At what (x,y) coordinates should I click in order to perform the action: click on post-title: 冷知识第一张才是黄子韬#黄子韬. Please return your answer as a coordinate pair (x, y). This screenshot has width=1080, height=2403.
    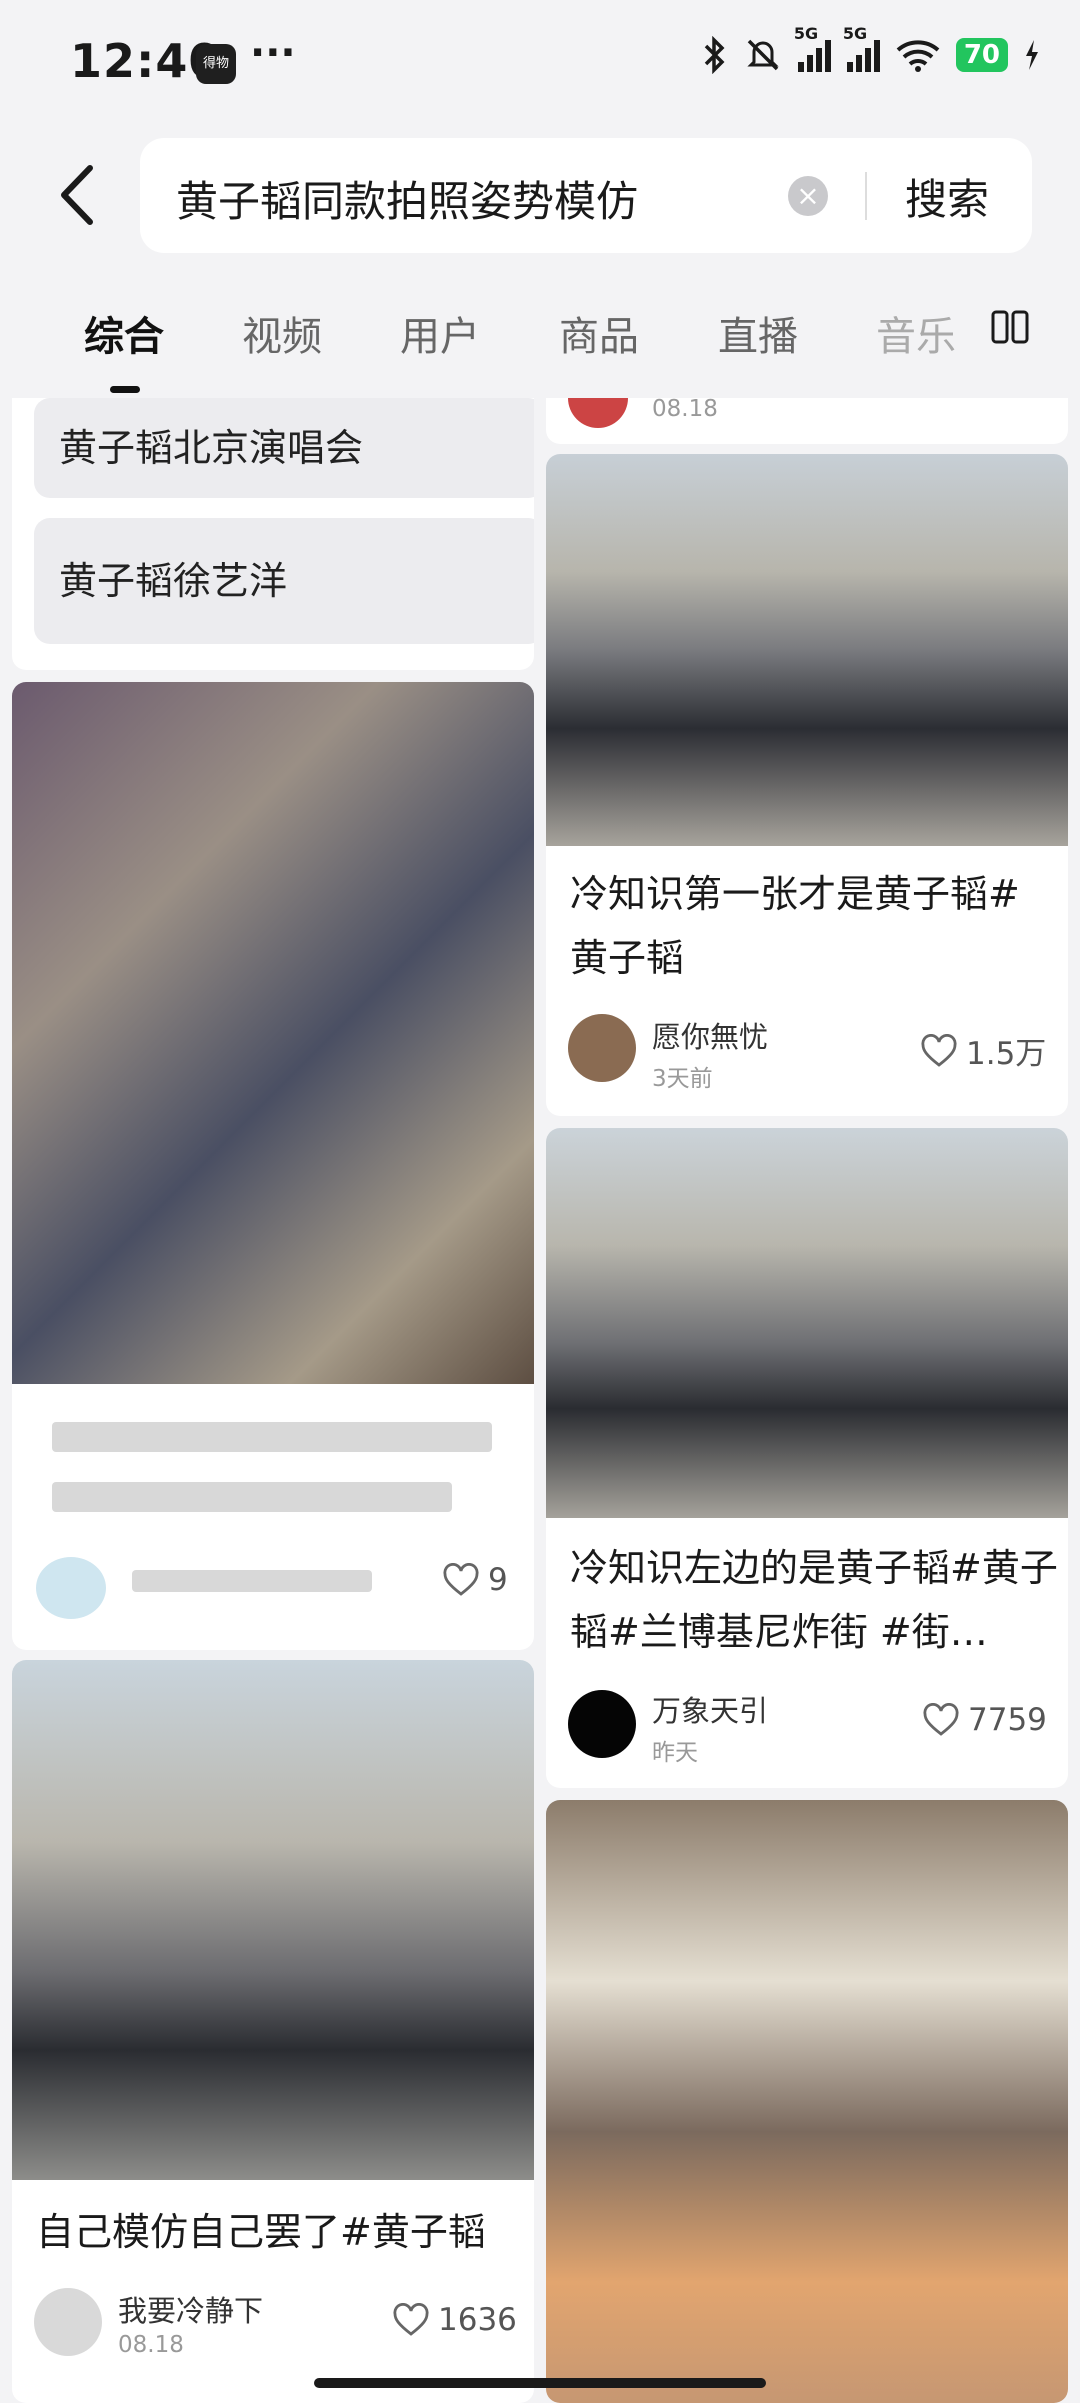
    Looking at the image, I should click on (795, 926).